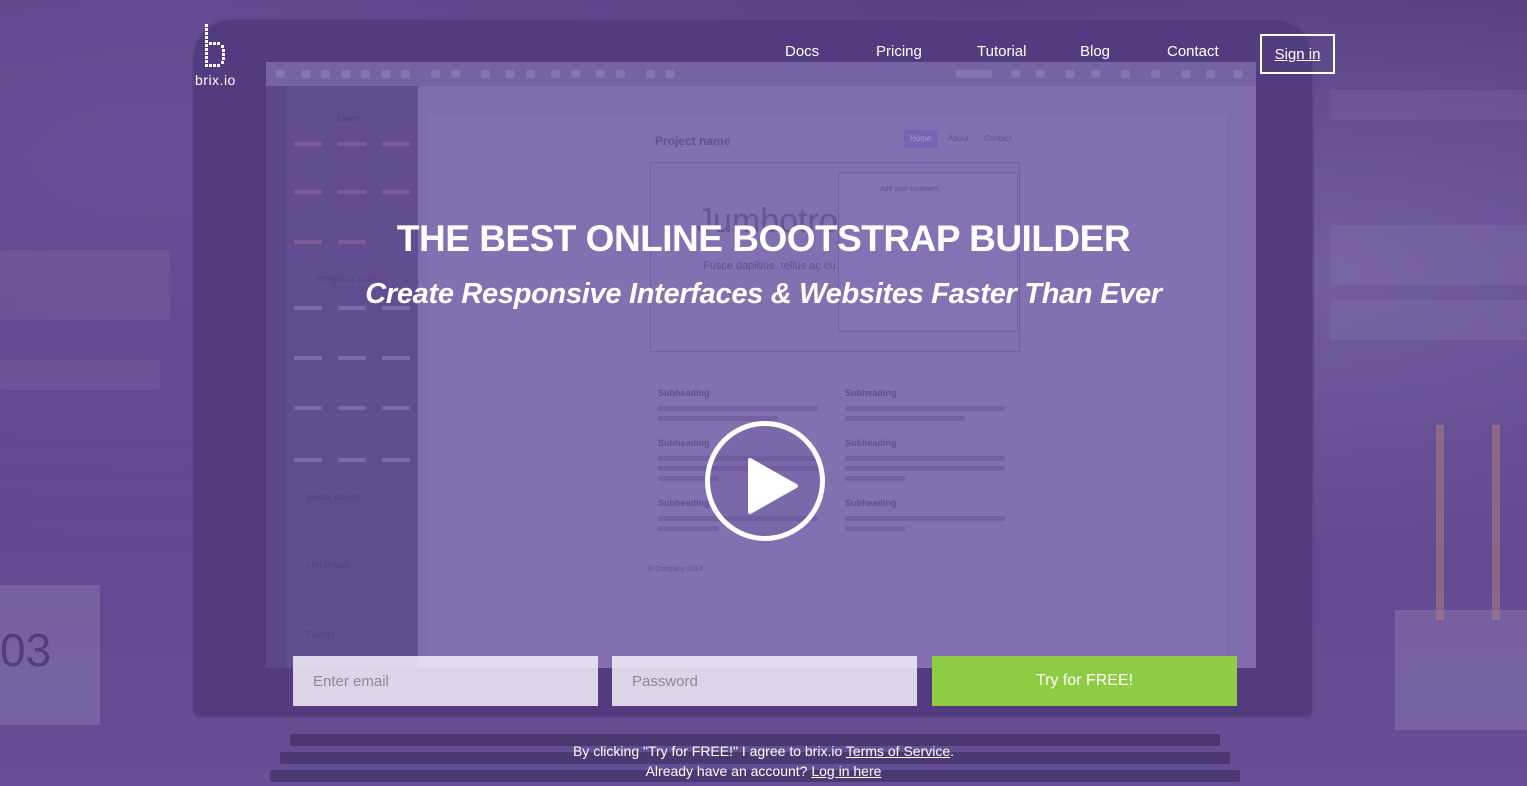 The image size is (1527, 786). I want to click on hero-title: THE BEST ONLINE BOOTSTRAP BUILDER, so click(763, 238).